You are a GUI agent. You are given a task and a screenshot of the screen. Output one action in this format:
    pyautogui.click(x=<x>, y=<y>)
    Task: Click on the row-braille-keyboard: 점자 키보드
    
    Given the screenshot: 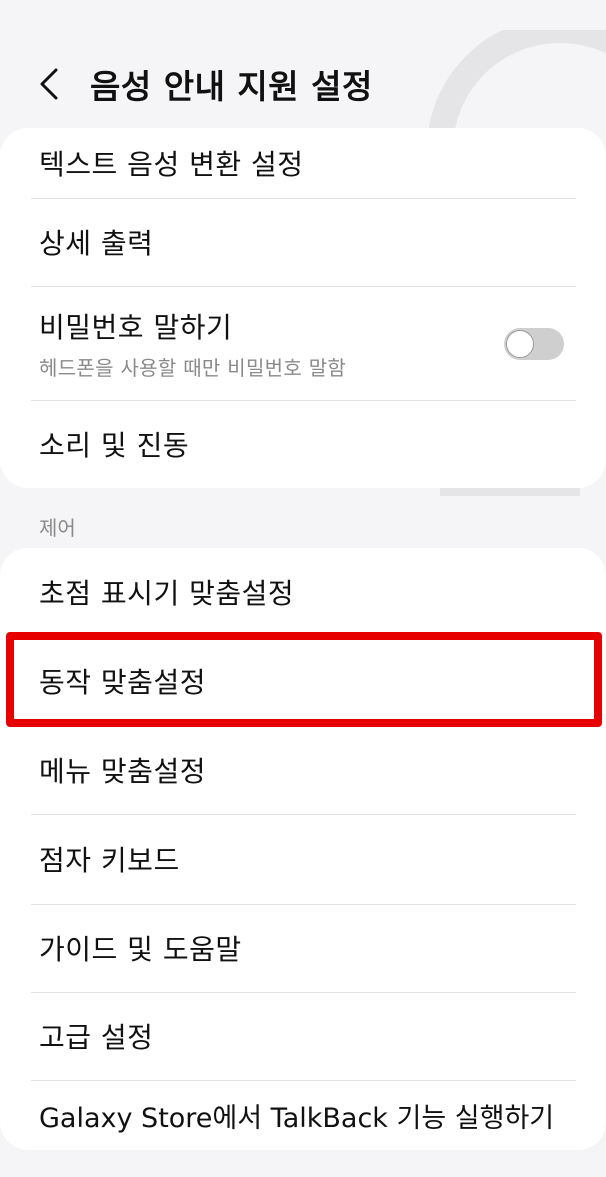 What is the action you would take?
    pyautogui.click(x=303, y=859)
    